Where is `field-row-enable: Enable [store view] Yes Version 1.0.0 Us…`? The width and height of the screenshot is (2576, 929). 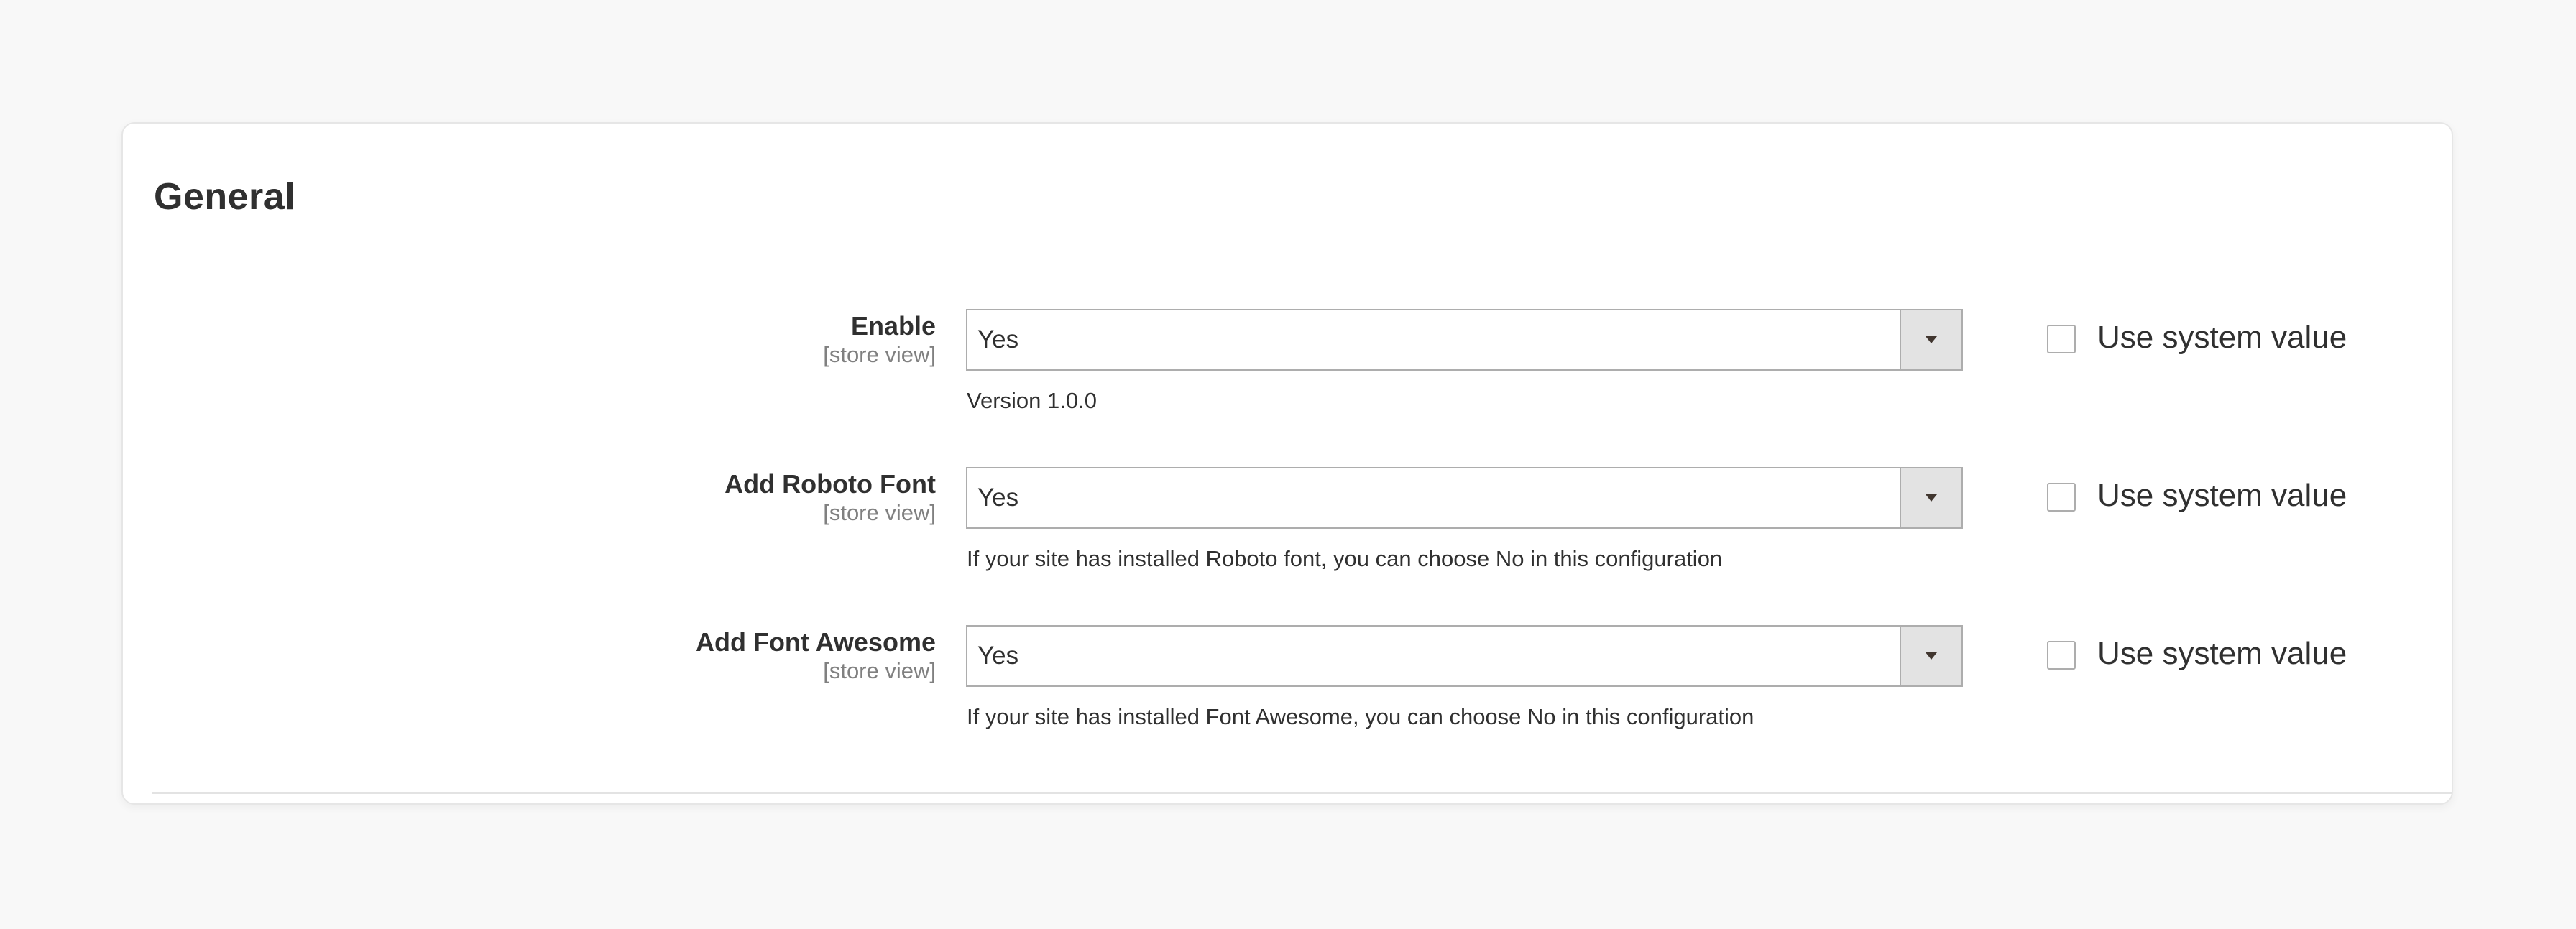 field-row-enable: Enable [store view] Yes Version 1.0.0 Us… is located at coordinates (1288, 367).